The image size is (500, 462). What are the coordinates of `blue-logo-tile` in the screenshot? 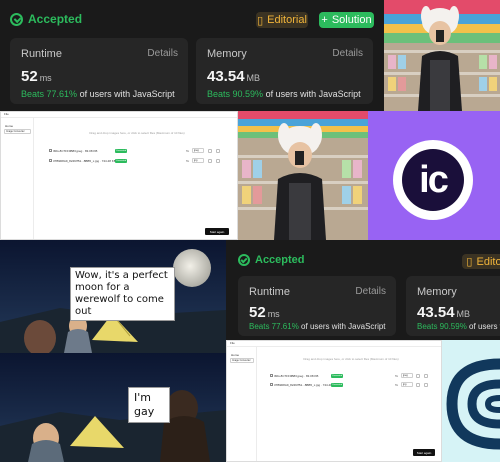 It's located at (471, 401).